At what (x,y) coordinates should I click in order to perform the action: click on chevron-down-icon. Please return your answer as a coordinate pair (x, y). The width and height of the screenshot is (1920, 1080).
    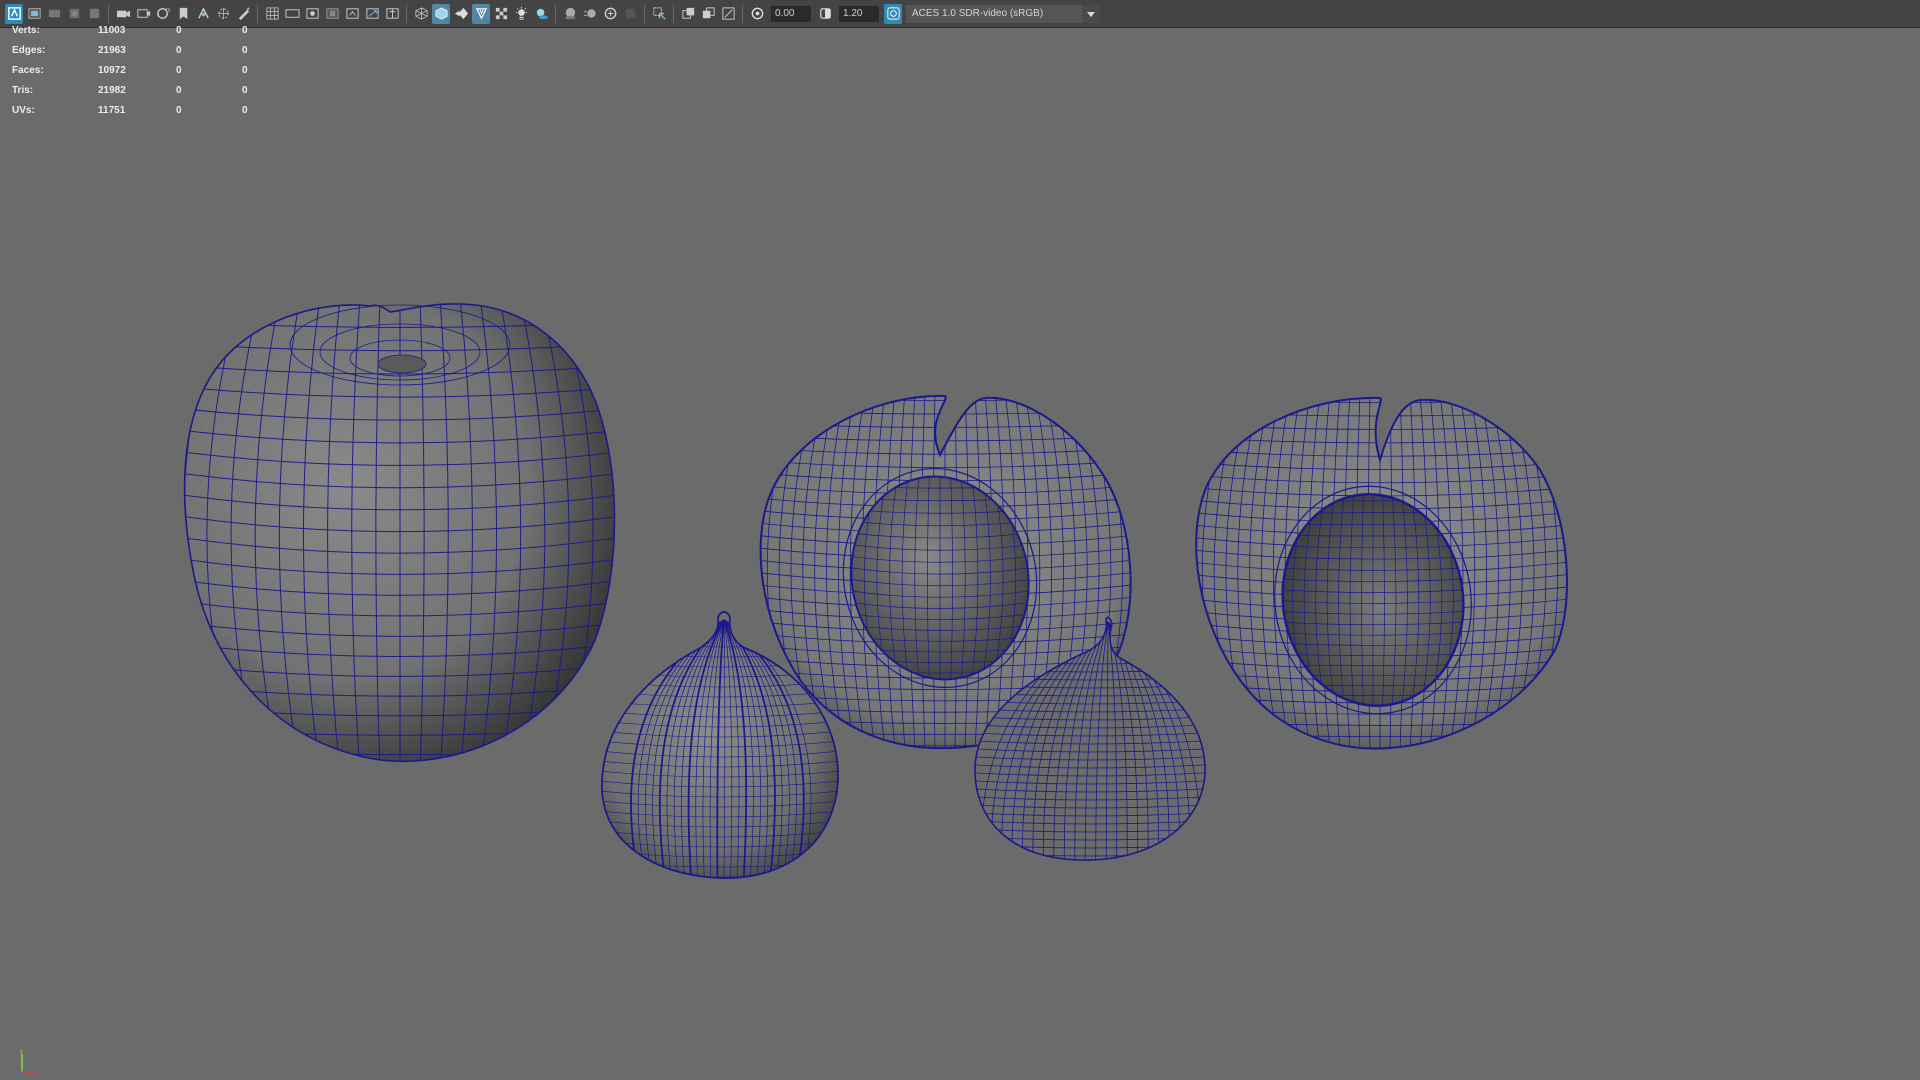
    Looking at the image, I should click on (1091, 13).